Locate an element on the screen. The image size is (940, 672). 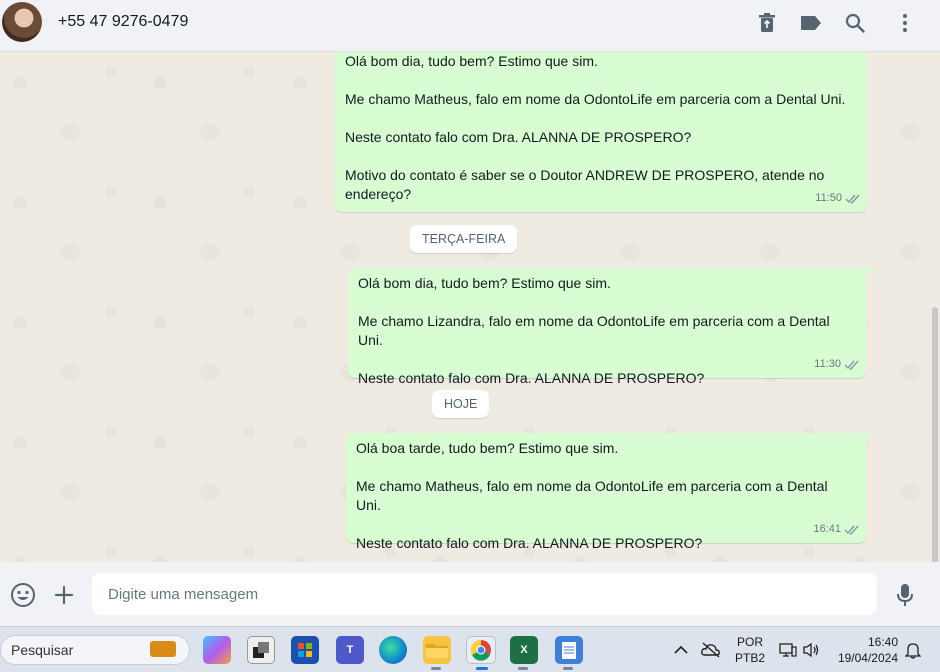
cloud-offline-icon is located at coordinates (711, 650).